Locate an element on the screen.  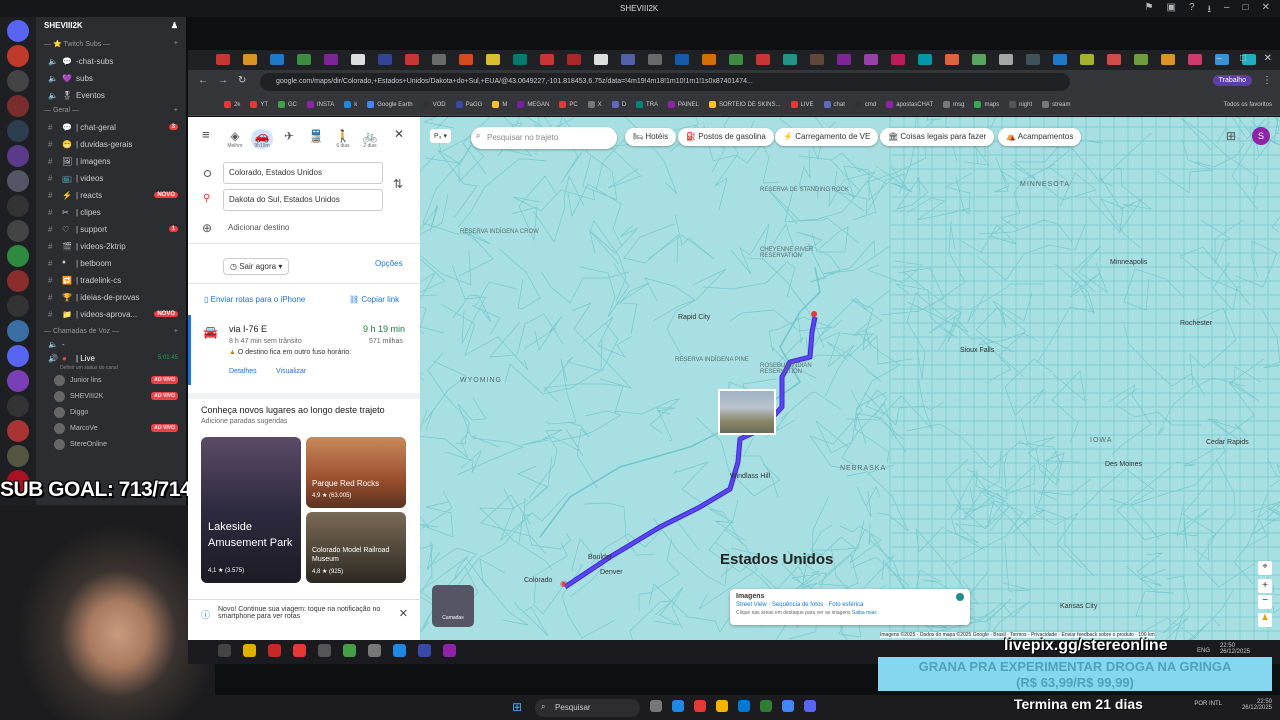
reload-icon: ↻ is located at coordinates (242, 80).